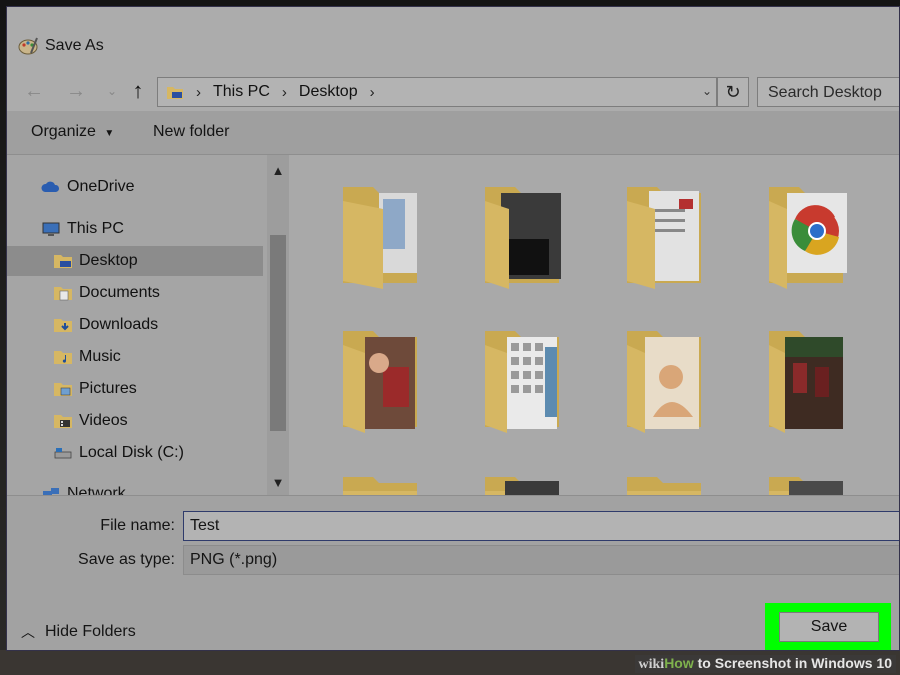  Describe the element at coordinates (119, 292) in the screenshot. I see `nav-label: Documents` at that location.